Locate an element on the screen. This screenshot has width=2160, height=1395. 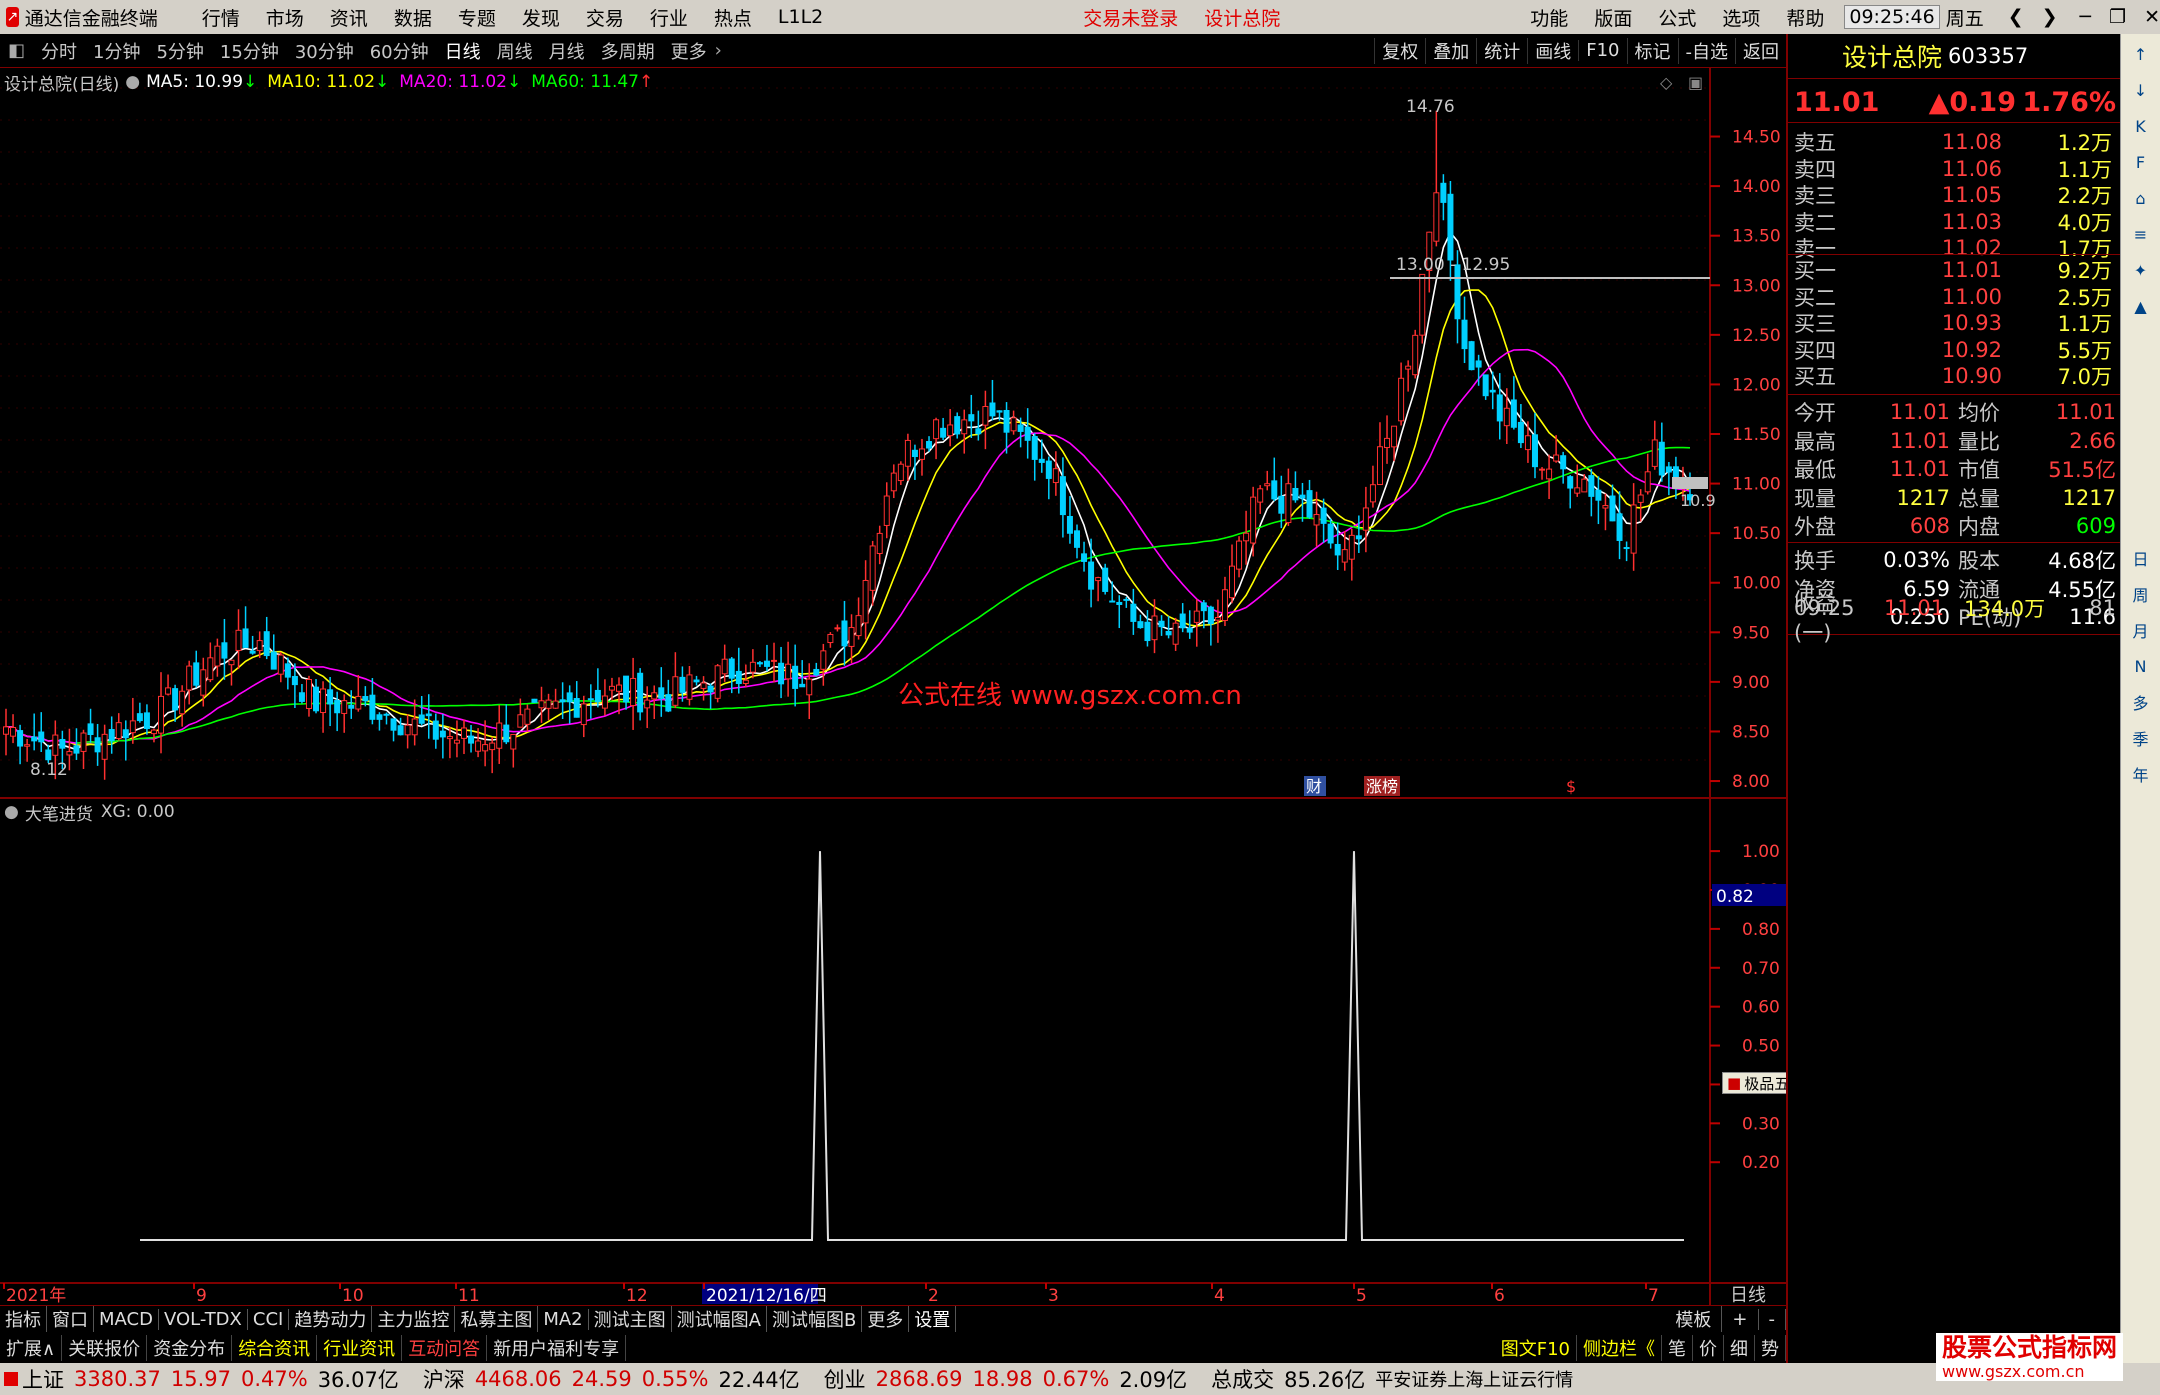
indicator-tab-1: 窗口 is located at coordinates (70, 1319).